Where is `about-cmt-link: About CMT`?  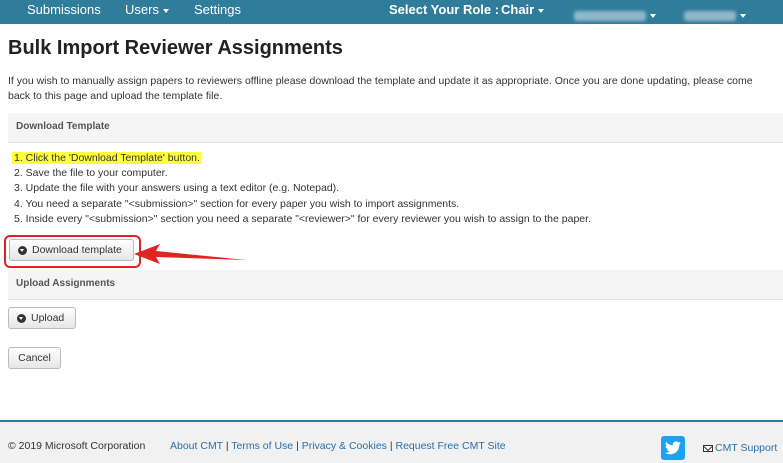 about-cmt-link: About CMT is located at coordinates (196, 446).